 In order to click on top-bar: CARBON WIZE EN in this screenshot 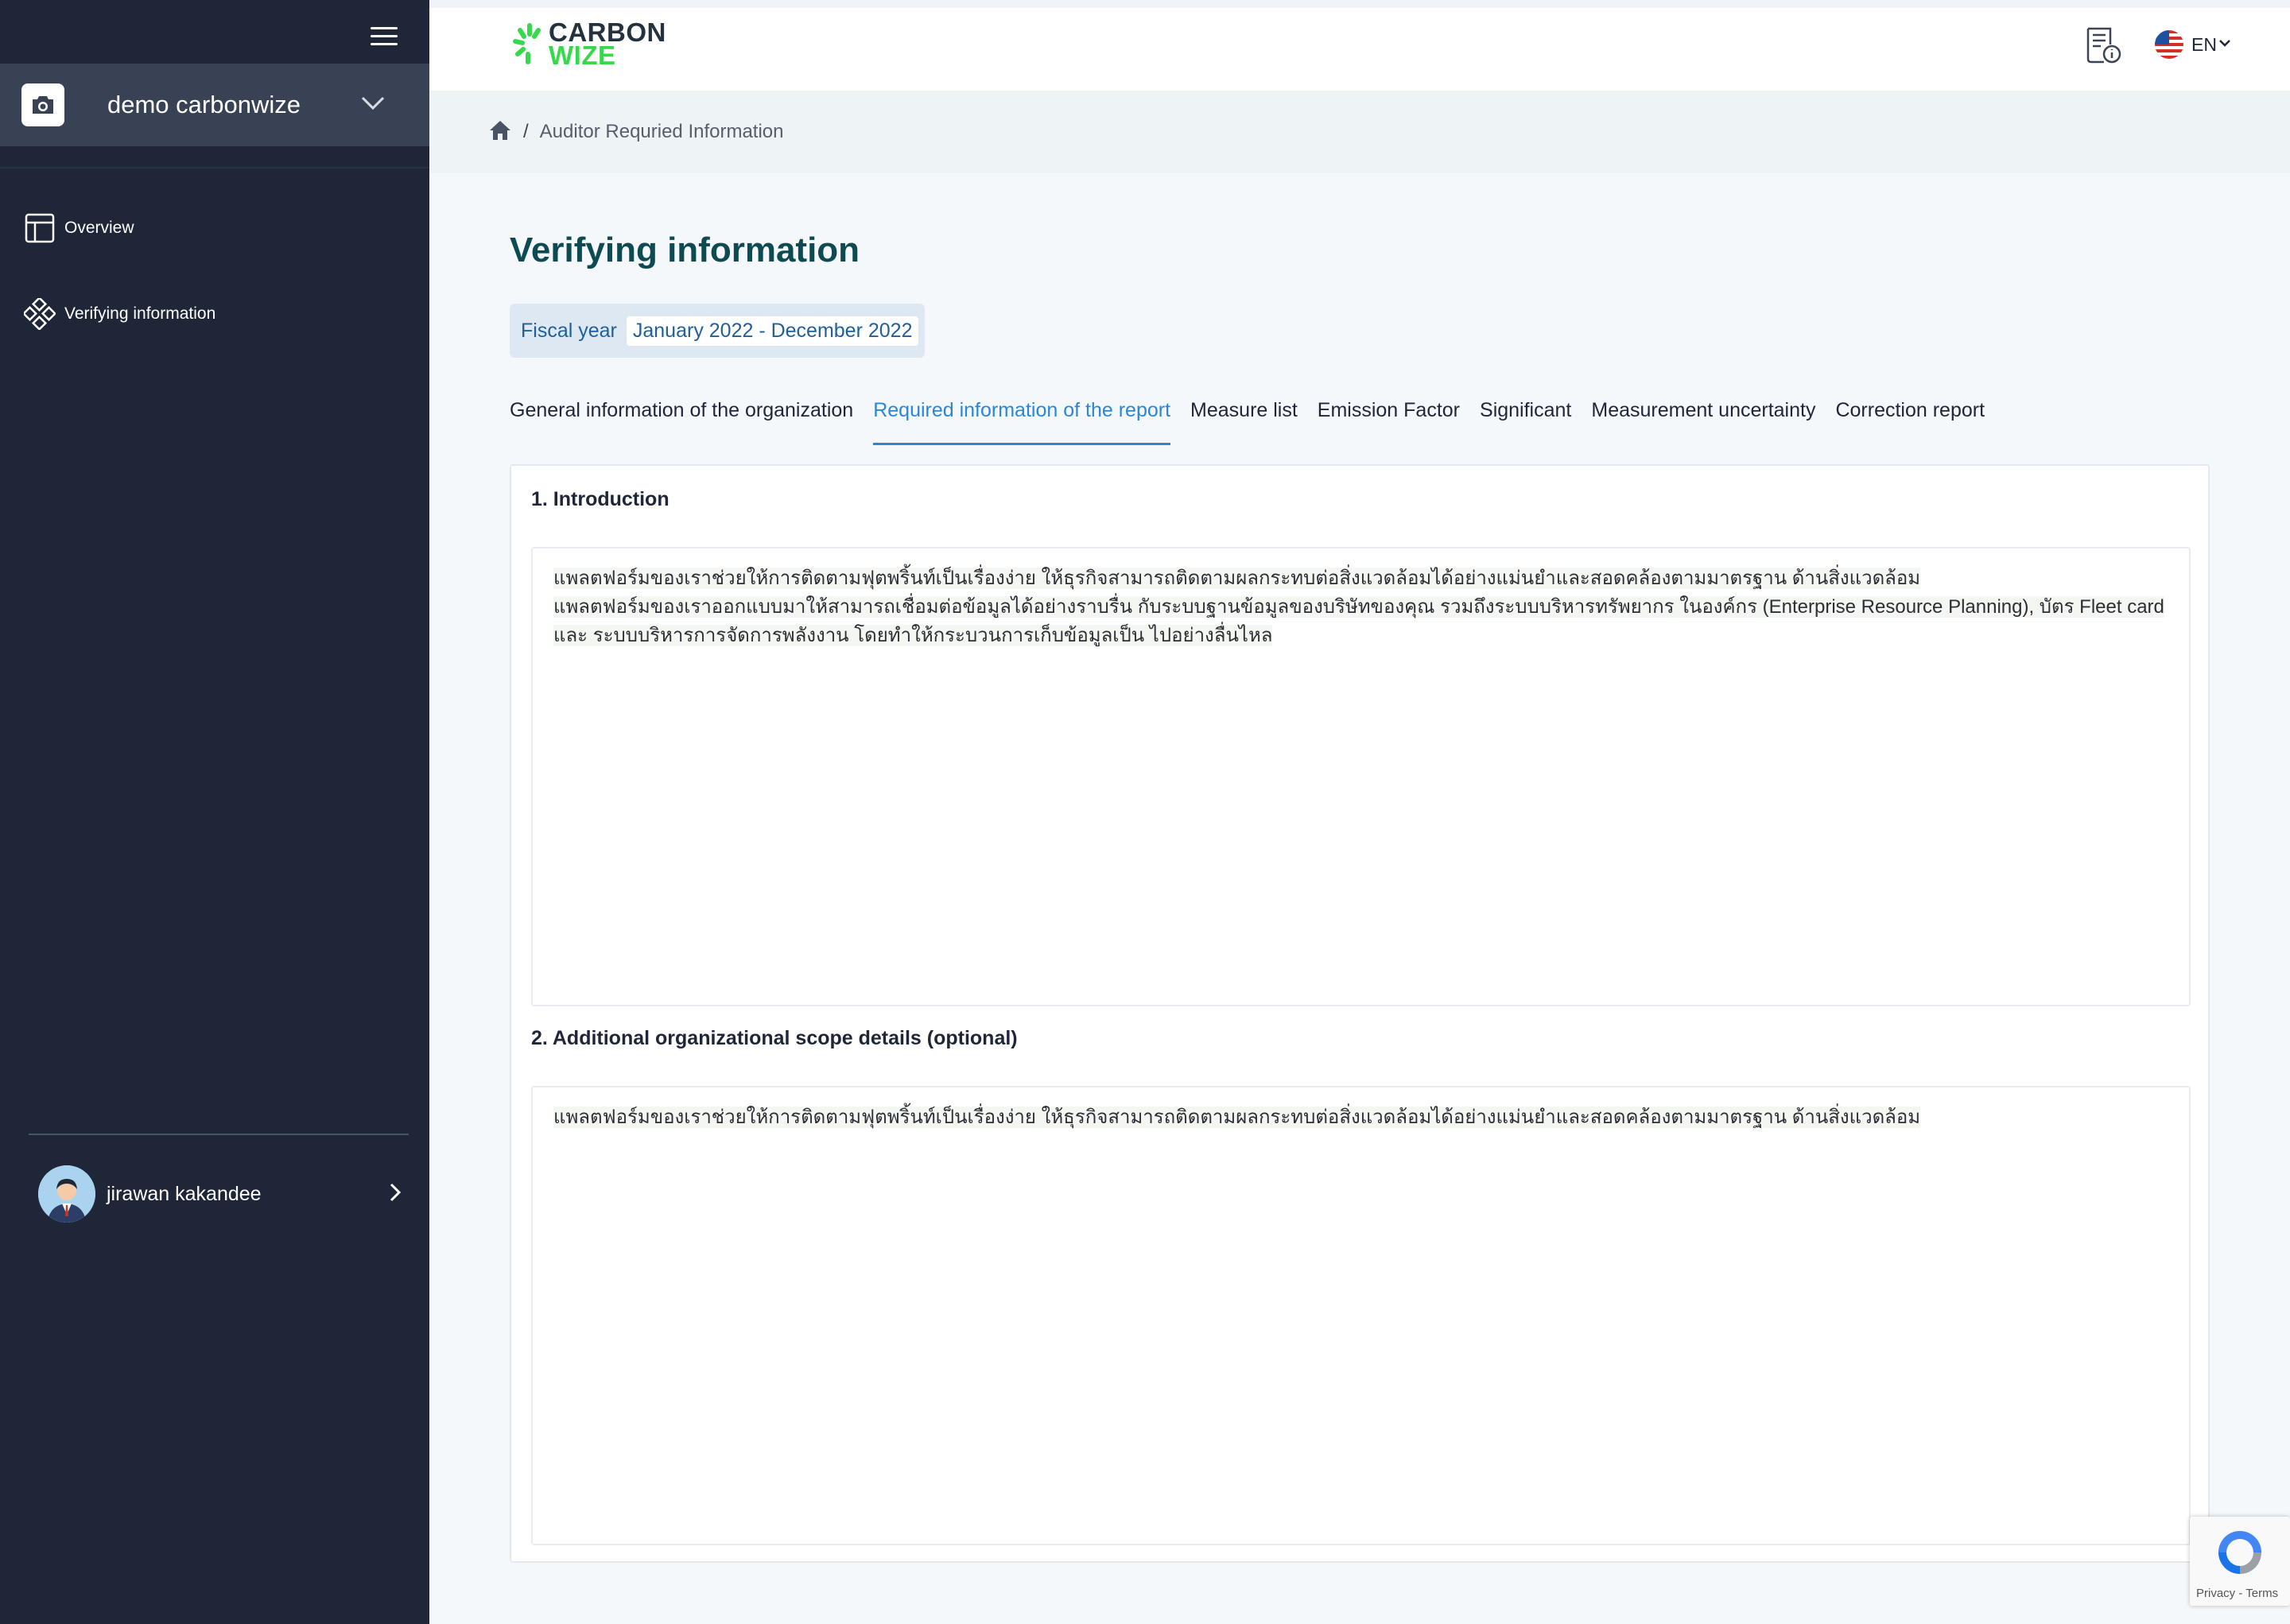, I will do `click(1359, 45)`.